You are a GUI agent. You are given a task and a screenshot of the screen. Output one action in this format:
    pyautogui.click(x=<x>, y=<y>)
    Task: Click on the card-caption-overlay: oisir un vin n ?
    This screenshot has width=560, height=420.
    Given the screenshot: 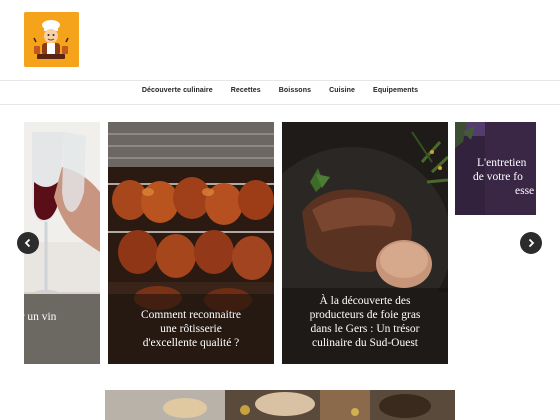 What is the action you would take?
    pyautogui.click(x=62, y=329)
    